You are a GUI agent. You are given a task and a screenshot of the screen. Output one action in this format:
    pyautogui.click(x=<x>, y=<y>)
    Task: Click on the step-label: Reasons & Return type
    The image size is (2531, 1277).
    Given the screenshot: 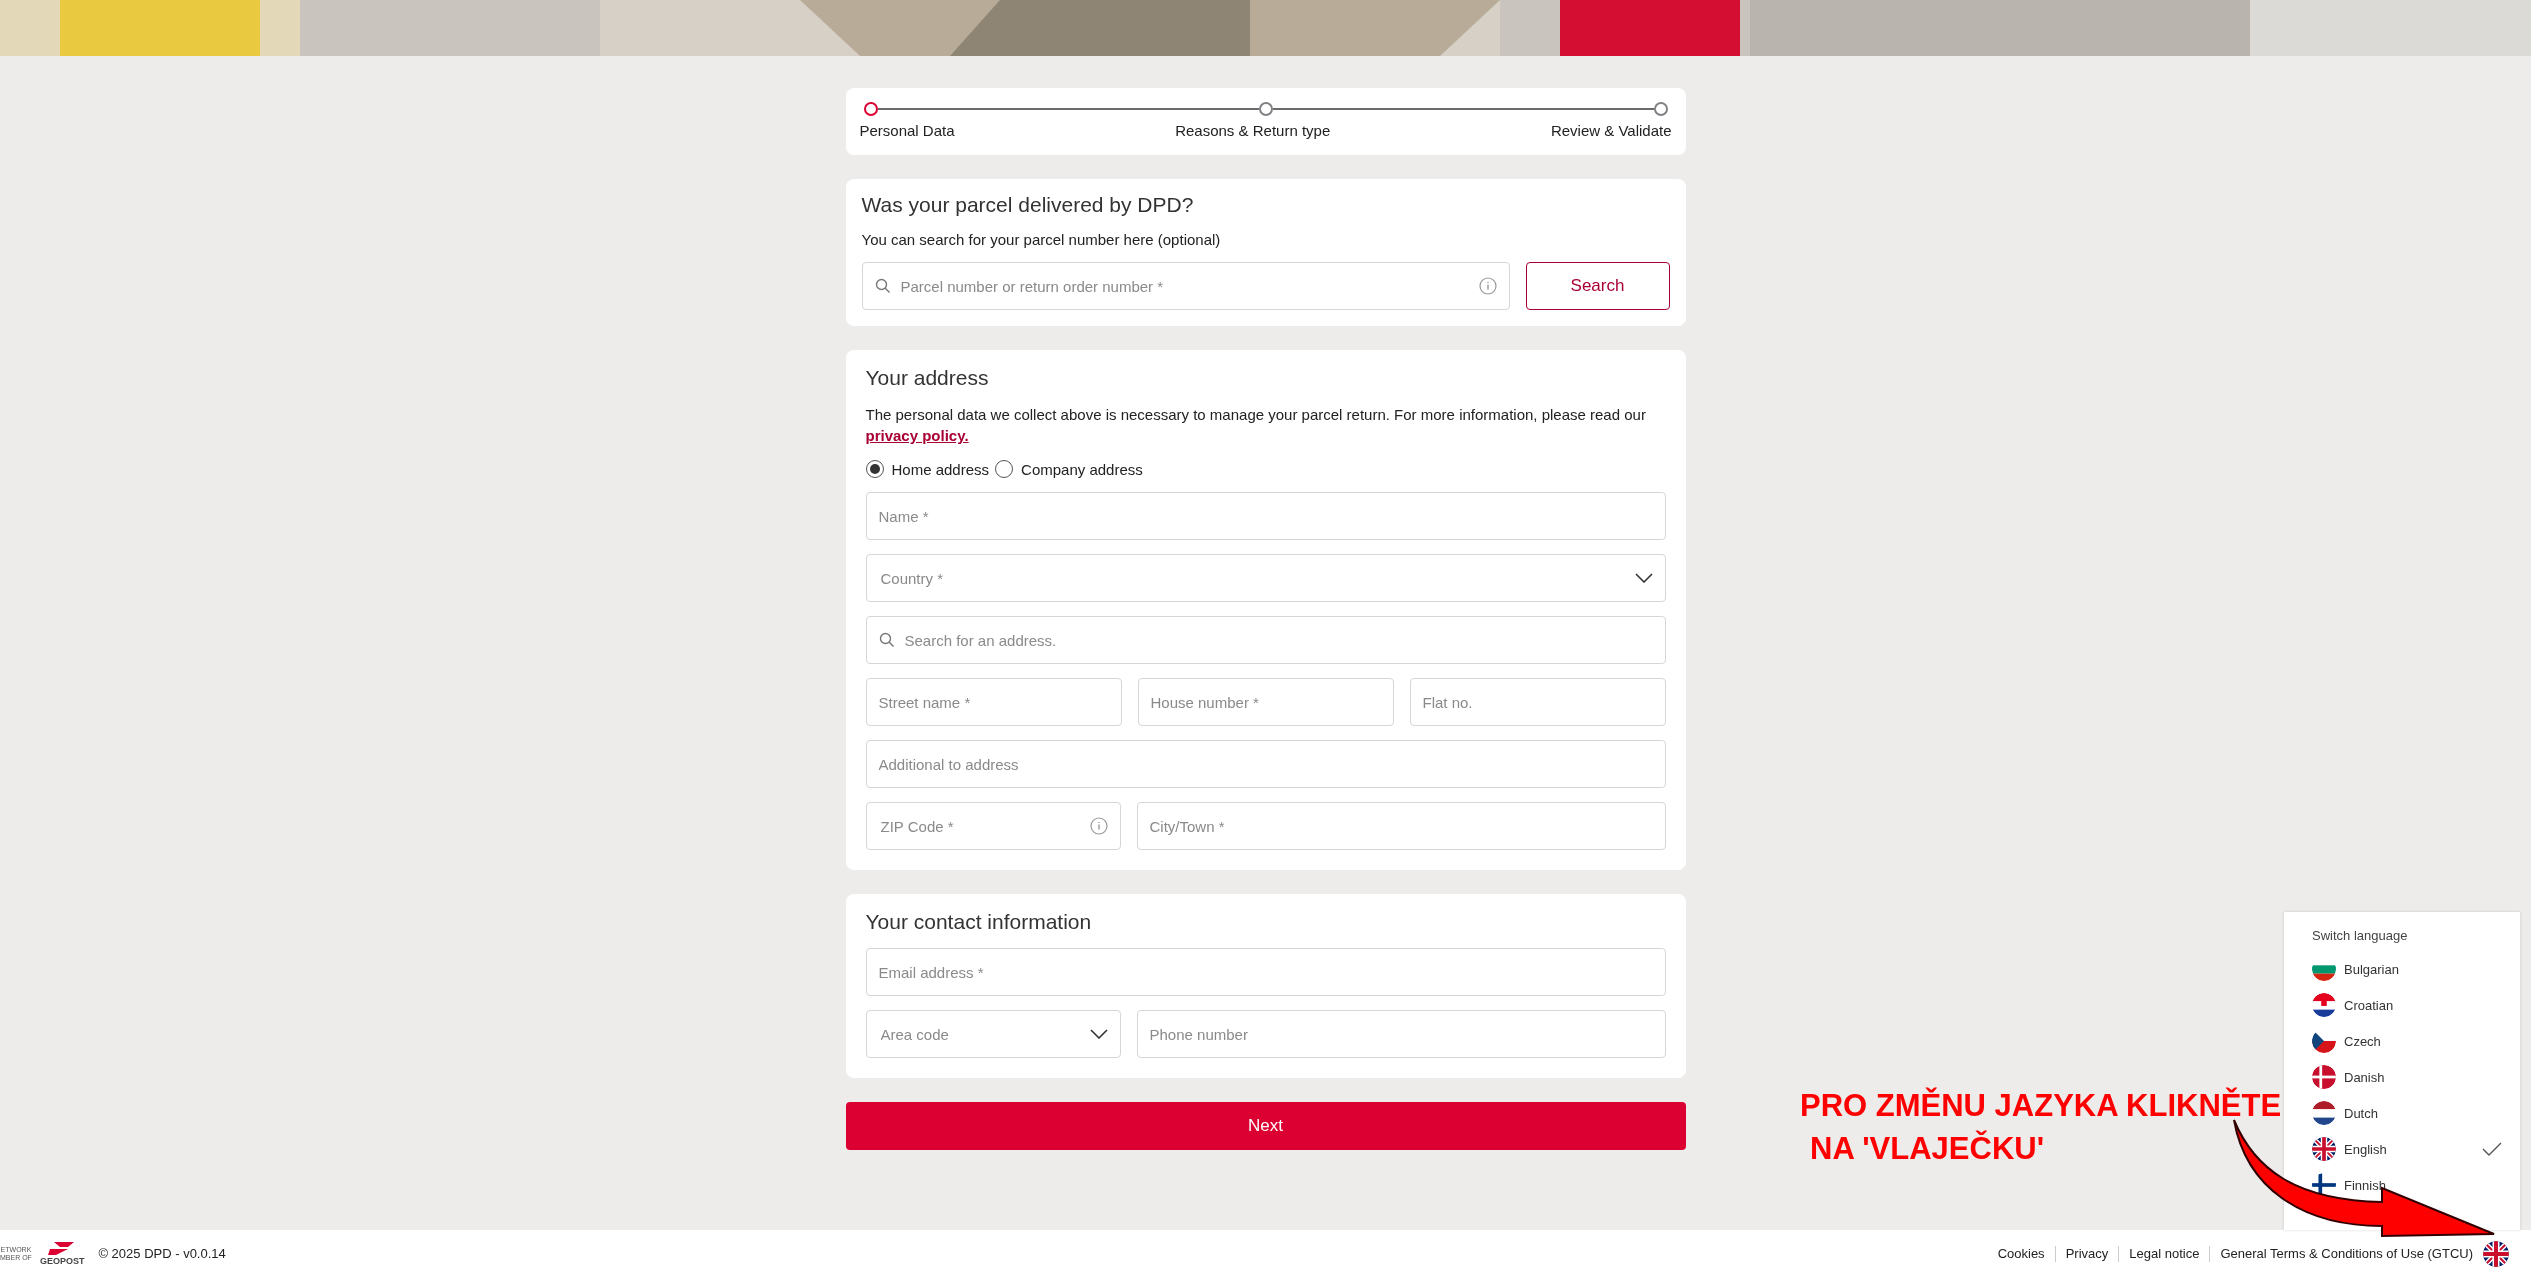 What is the action you would take?
    pyautogui.click(x=1253, y=130)
    